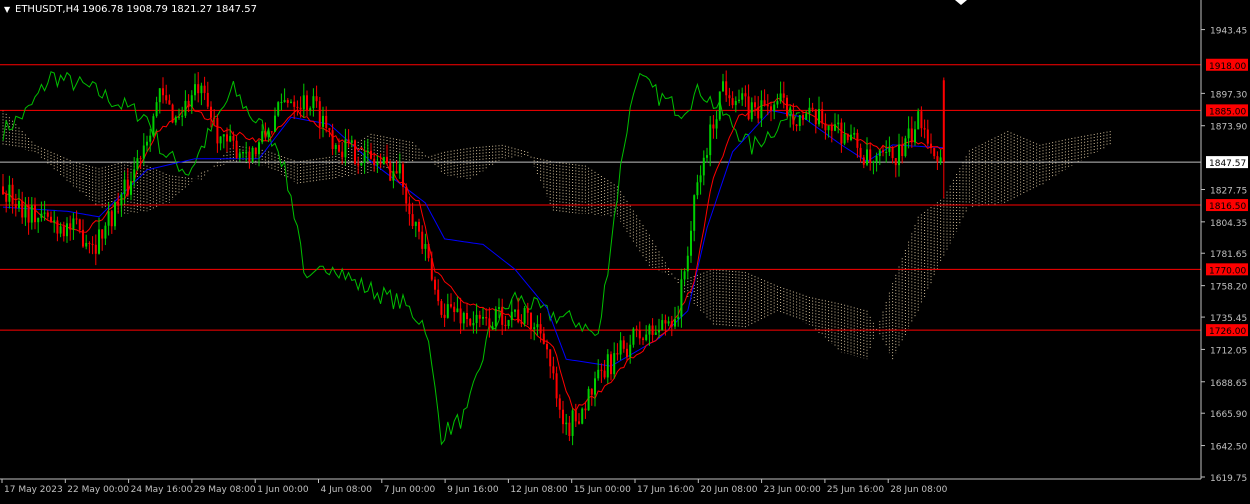 This screenshot has height=504, width=1250. Describe the element at coordinates (1228, 384) in the screenshot. I see `price-tick-label: 1688.65` at that location.